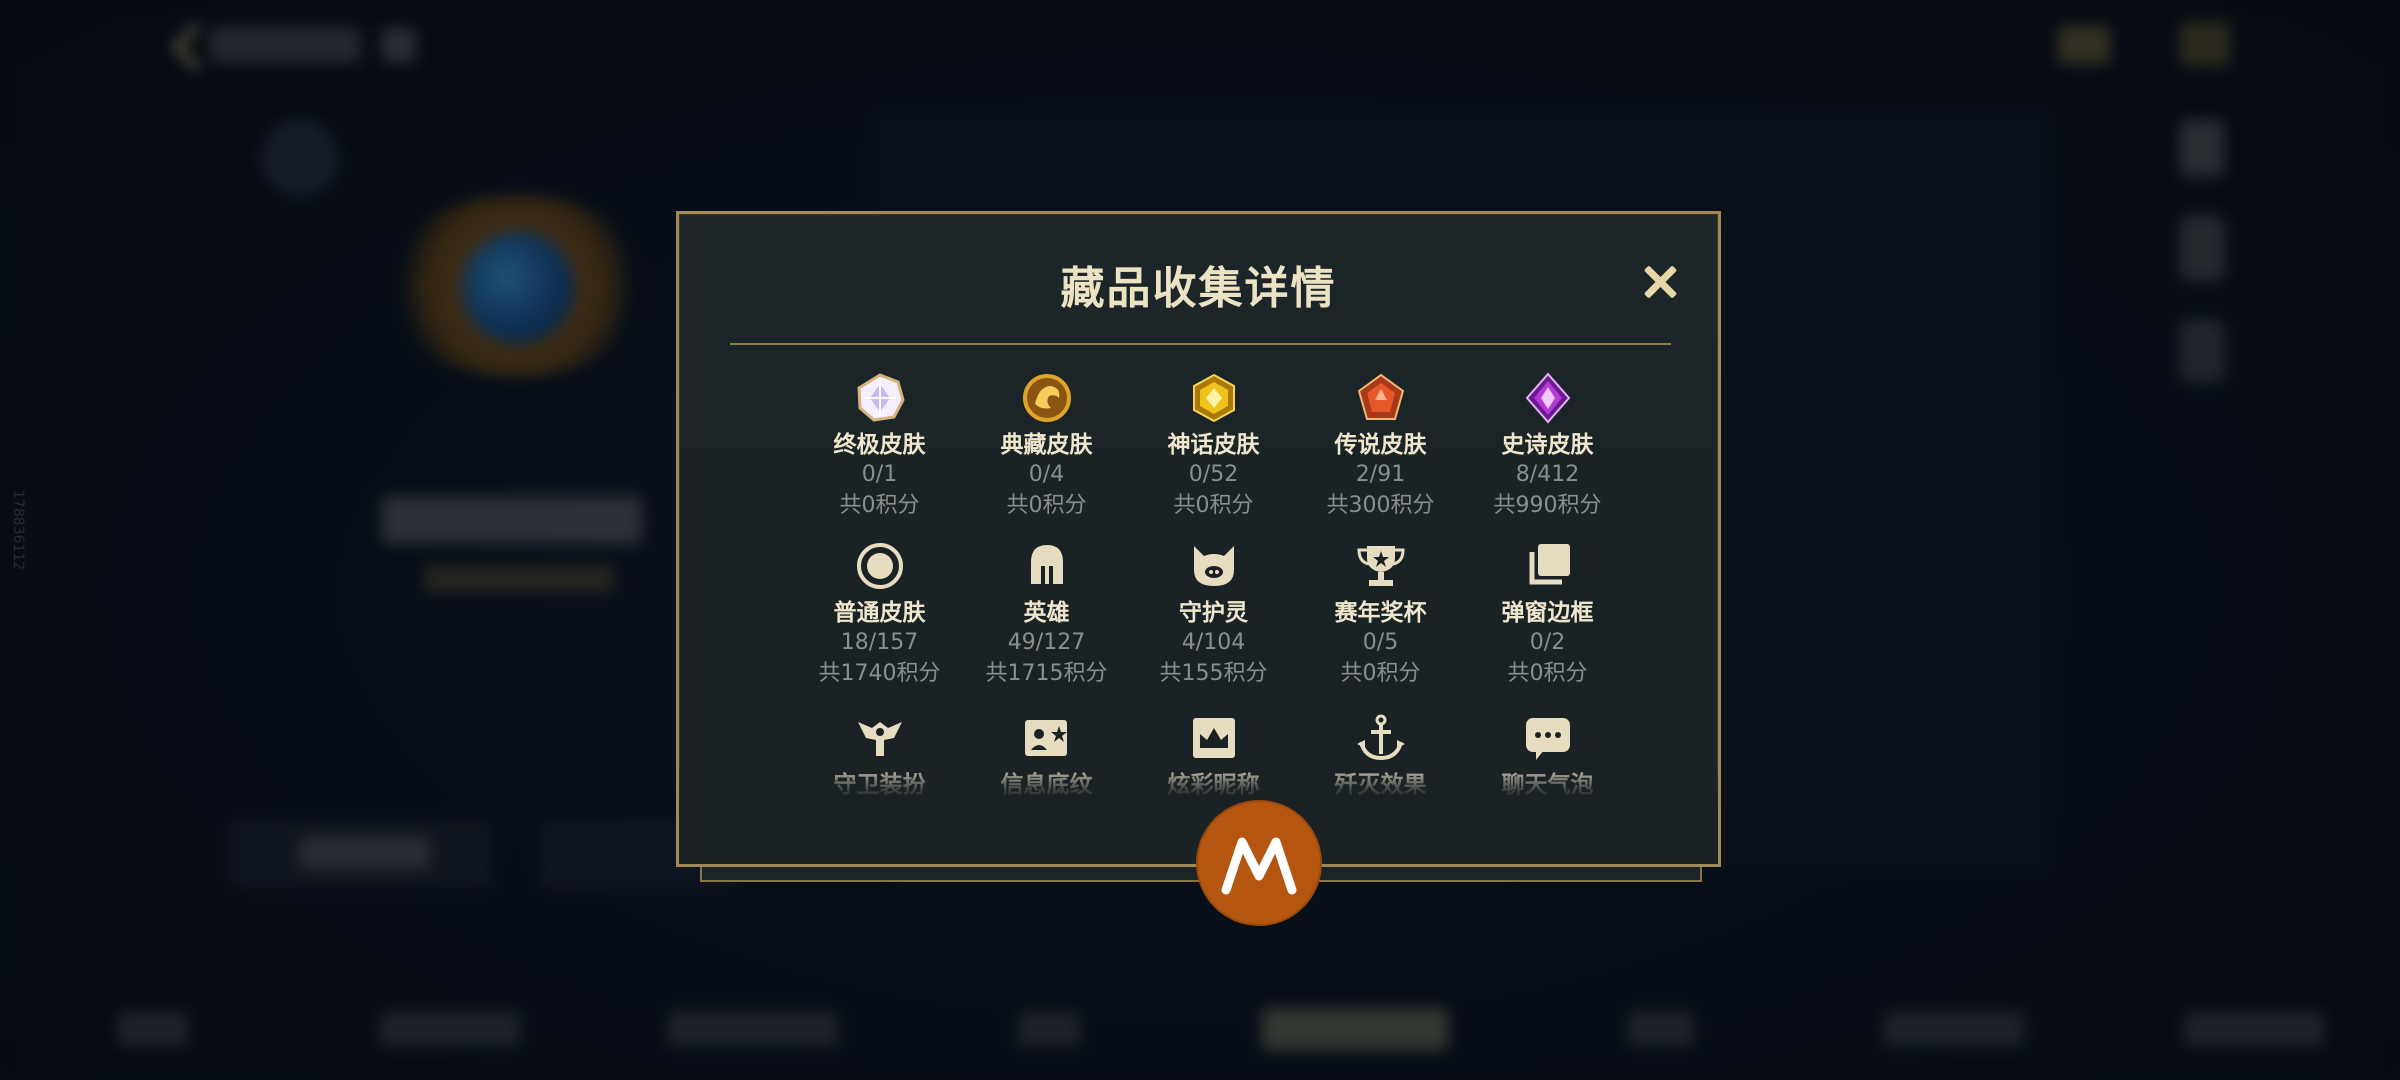 The width and height of the screenshot is (2400, 1080). What do you see at coordinates (1547, 785) in the screenshot?
I see `collection-item-label: 聊天气泡` at bounding box center [1547, 785].